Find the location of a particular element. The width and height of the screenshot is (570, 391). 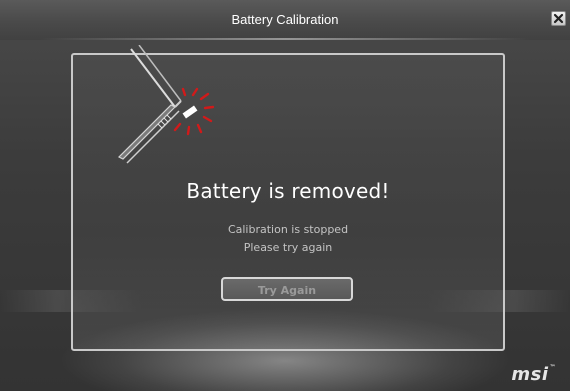

close-button is located at coordinates (558, 18).